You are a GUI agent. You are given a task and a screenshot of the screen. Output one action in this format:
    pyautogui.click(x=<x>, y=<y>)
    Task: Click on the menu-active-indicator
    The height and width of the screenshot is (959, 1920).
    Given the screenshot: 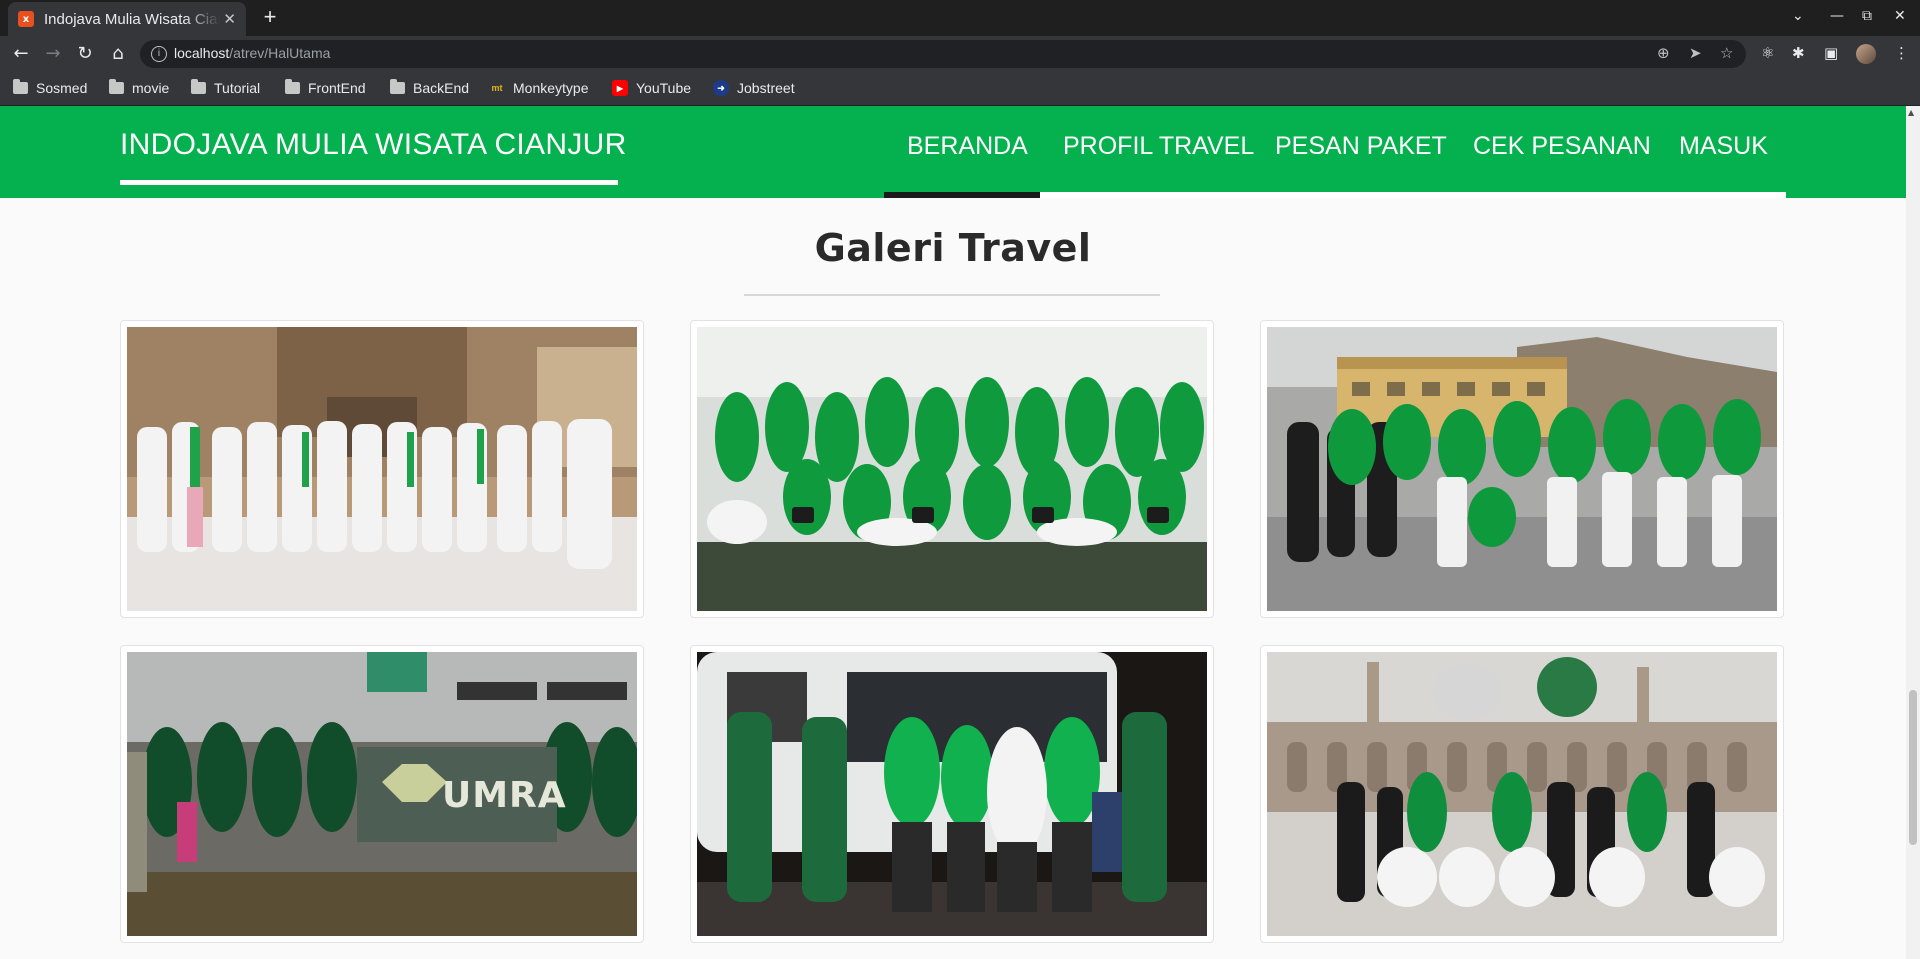 What is the action you would take?
    pyautogui.click(x=962, y=195)
    